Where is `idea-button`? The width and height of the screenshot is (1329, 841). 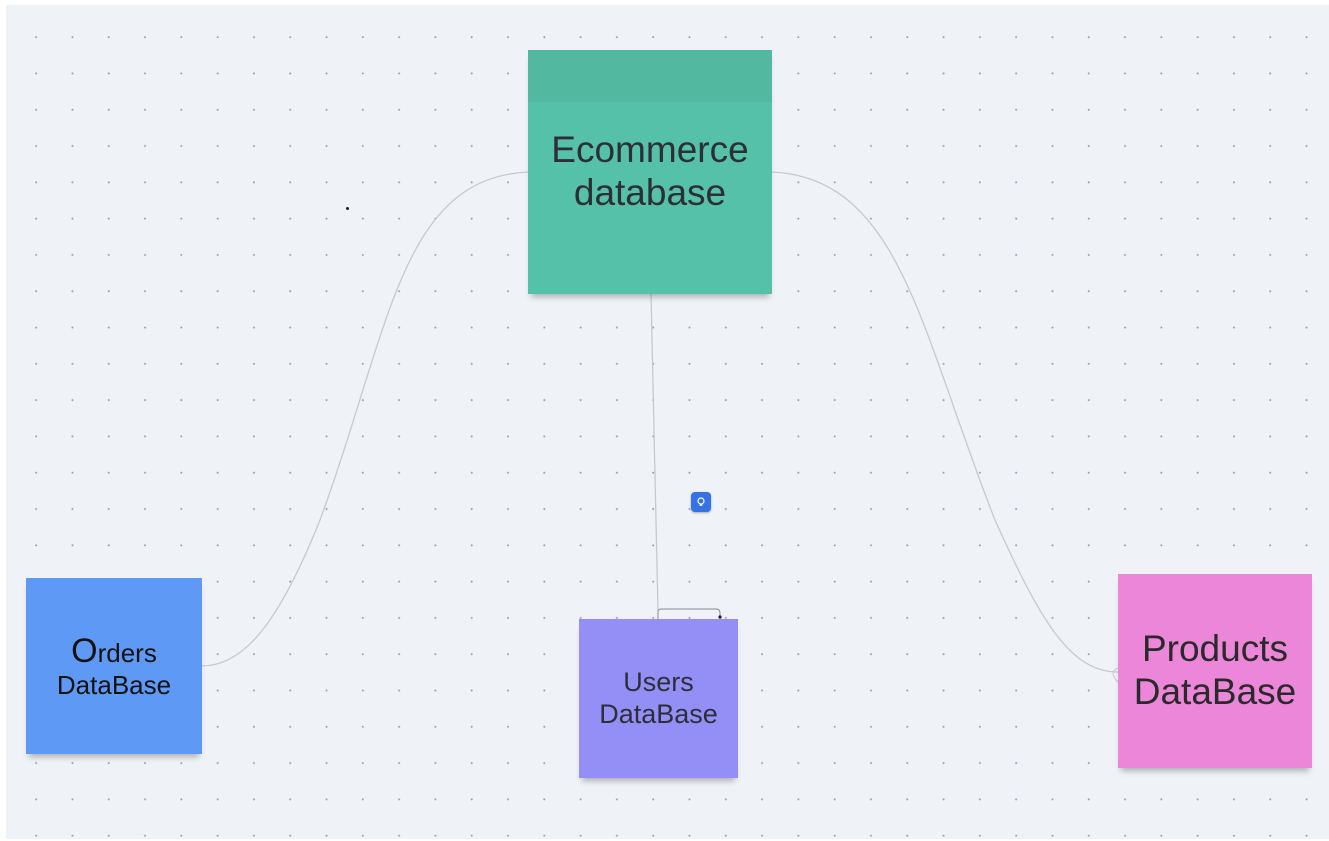 idea-button is located at coordinates (701, 502).